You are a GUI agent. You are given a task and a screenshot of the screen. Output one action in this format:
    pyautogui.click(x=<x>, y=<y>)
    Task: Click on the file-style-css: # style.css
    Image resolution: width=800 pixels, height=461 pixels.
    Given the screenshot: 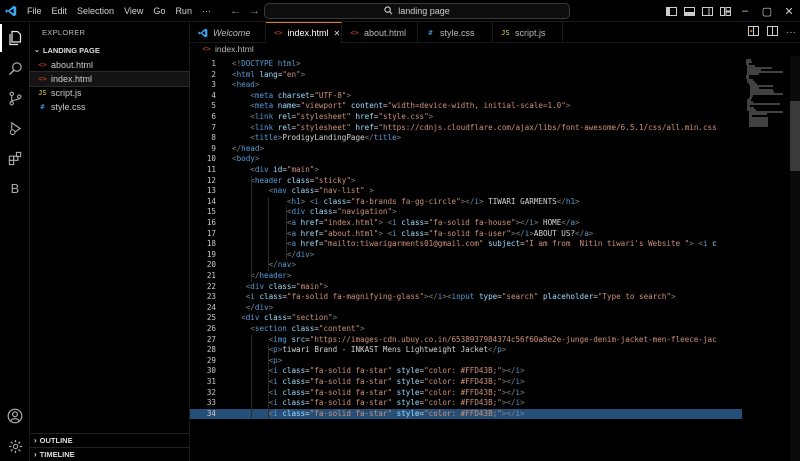 What is the action you would take?
    pyautogui.click(x=109, y=107)
    